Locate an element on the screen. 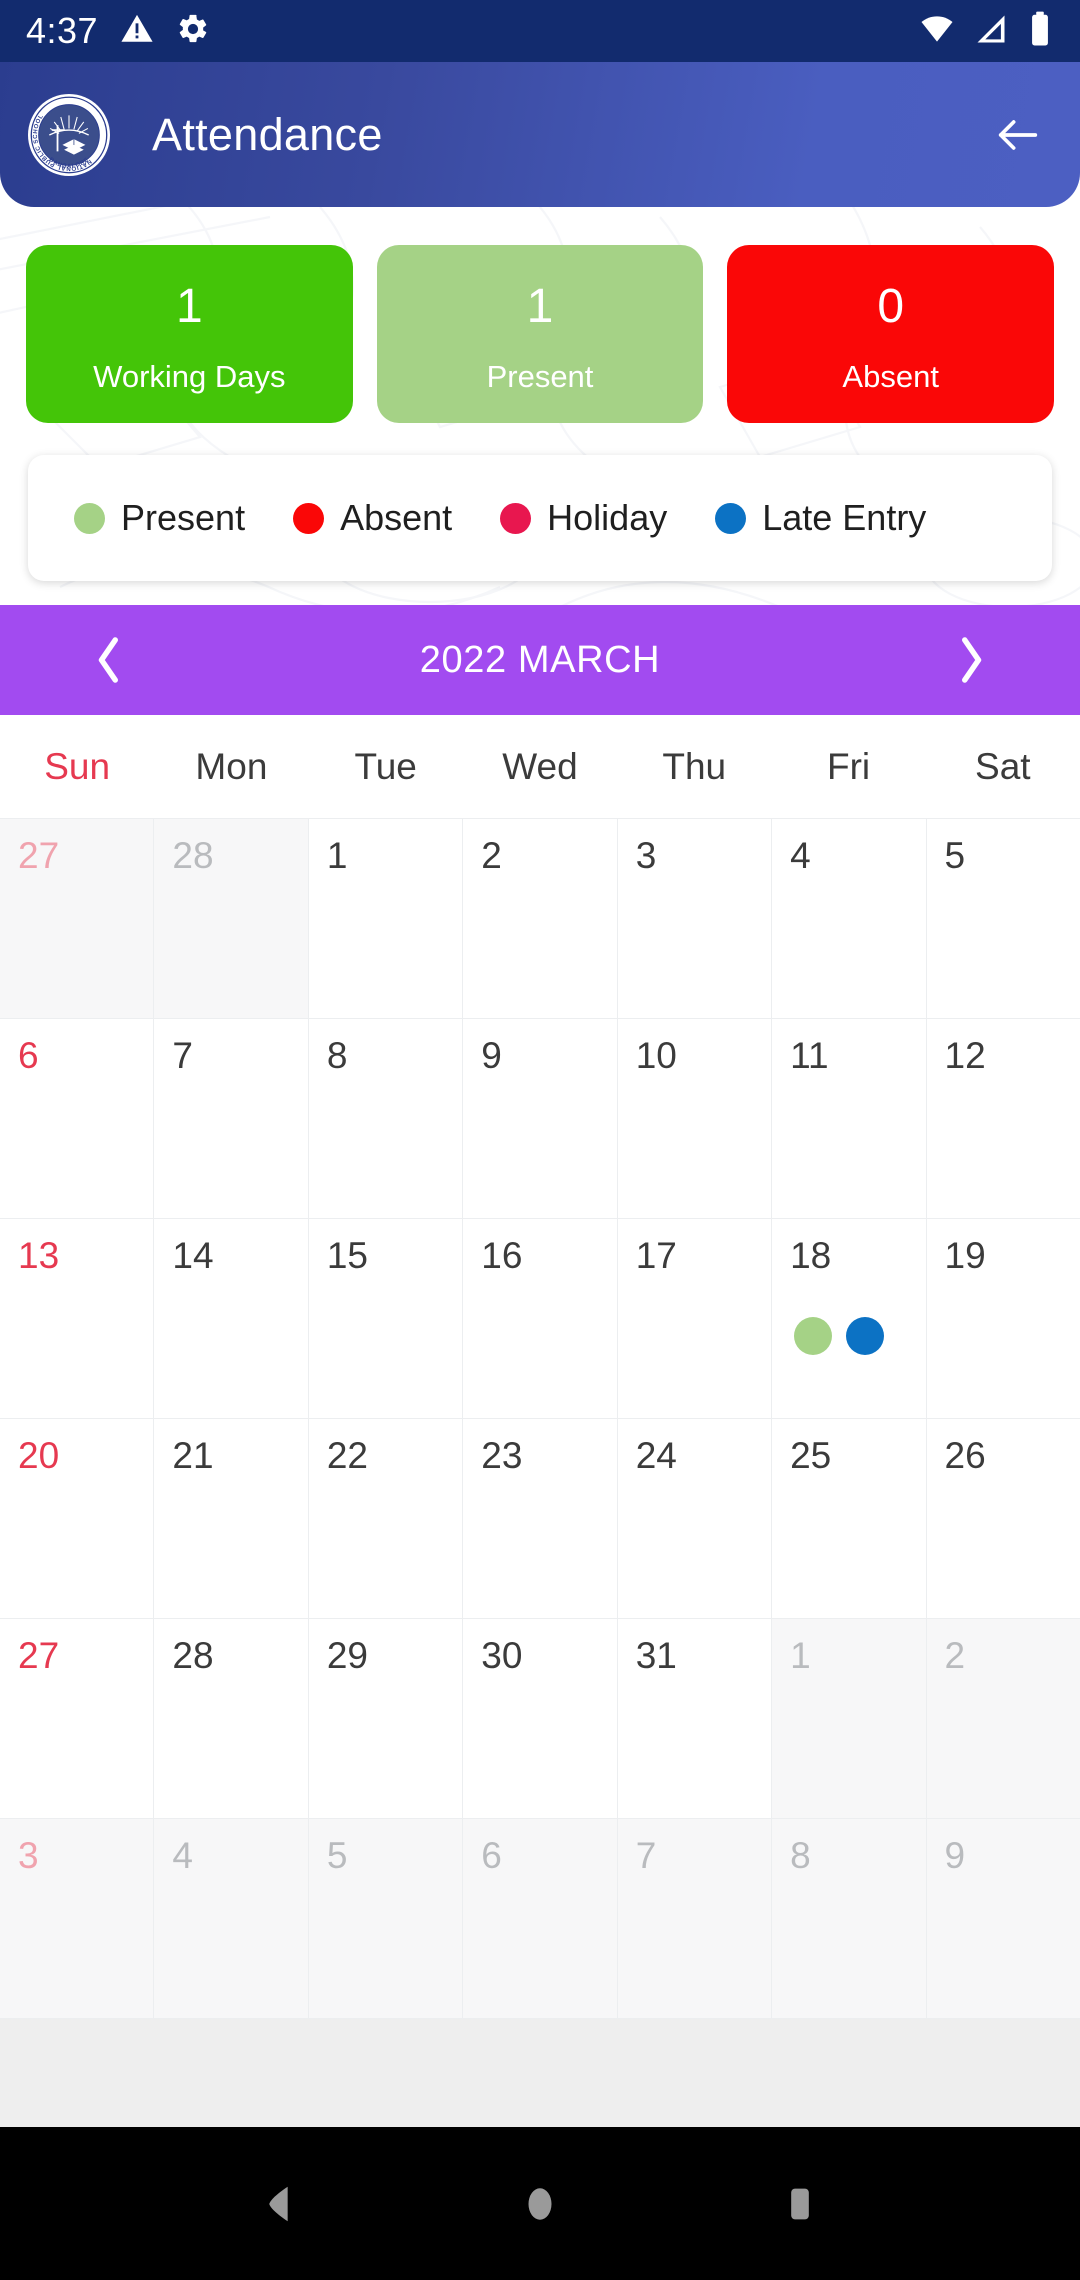 This screenshot has width=1080, height=2280. stat-card-working-days: 1 Working Days is located at coordinates (189, 334).